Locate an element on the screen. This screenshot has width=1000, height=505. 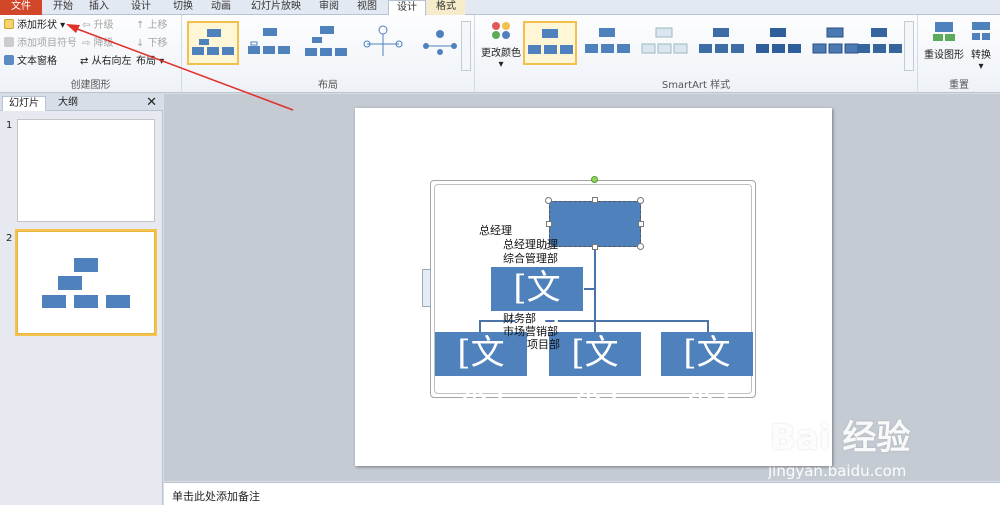
layout-labeled-hierarchy is located at coordinates (441, 43).